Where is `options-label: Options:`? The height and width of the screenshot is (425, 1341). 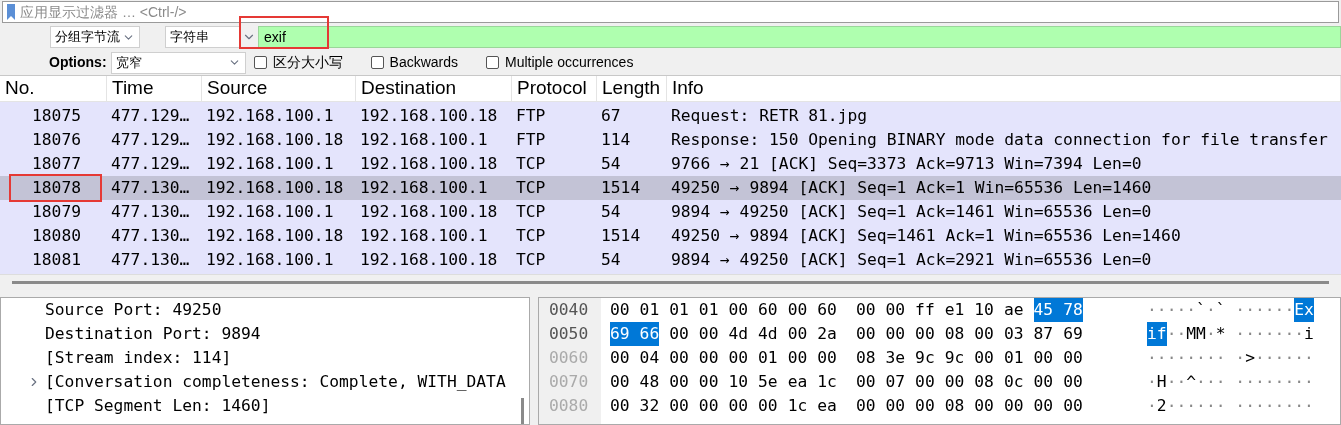 options-label: Options: is located at coordinates (78, 62).